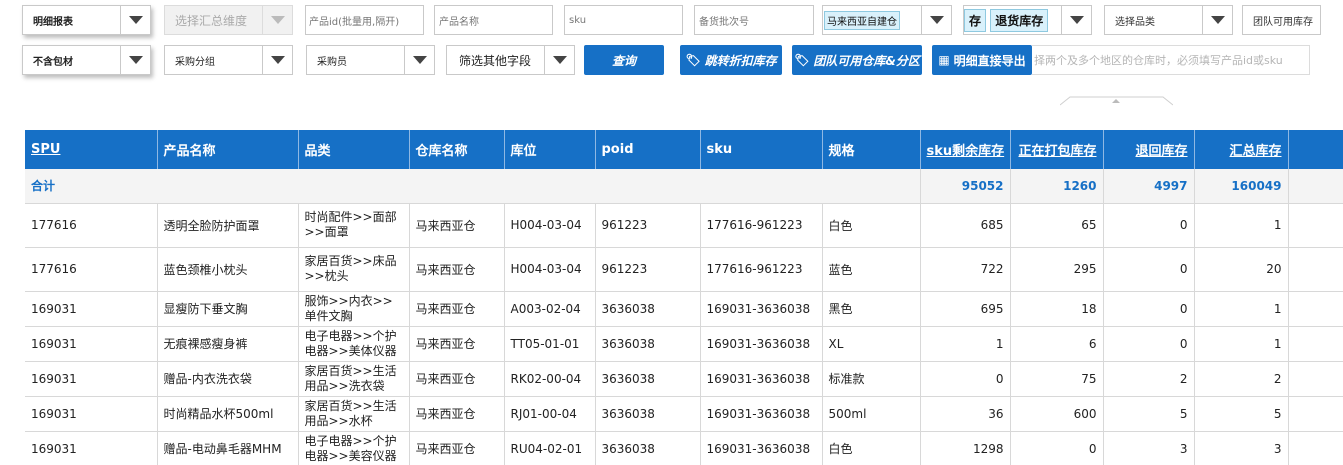 This screenshot has width=1343, height=465. Describe the element at coordinates (1149, 379) in the screenshot. I see `cell-returned-stock: 2` at that location.